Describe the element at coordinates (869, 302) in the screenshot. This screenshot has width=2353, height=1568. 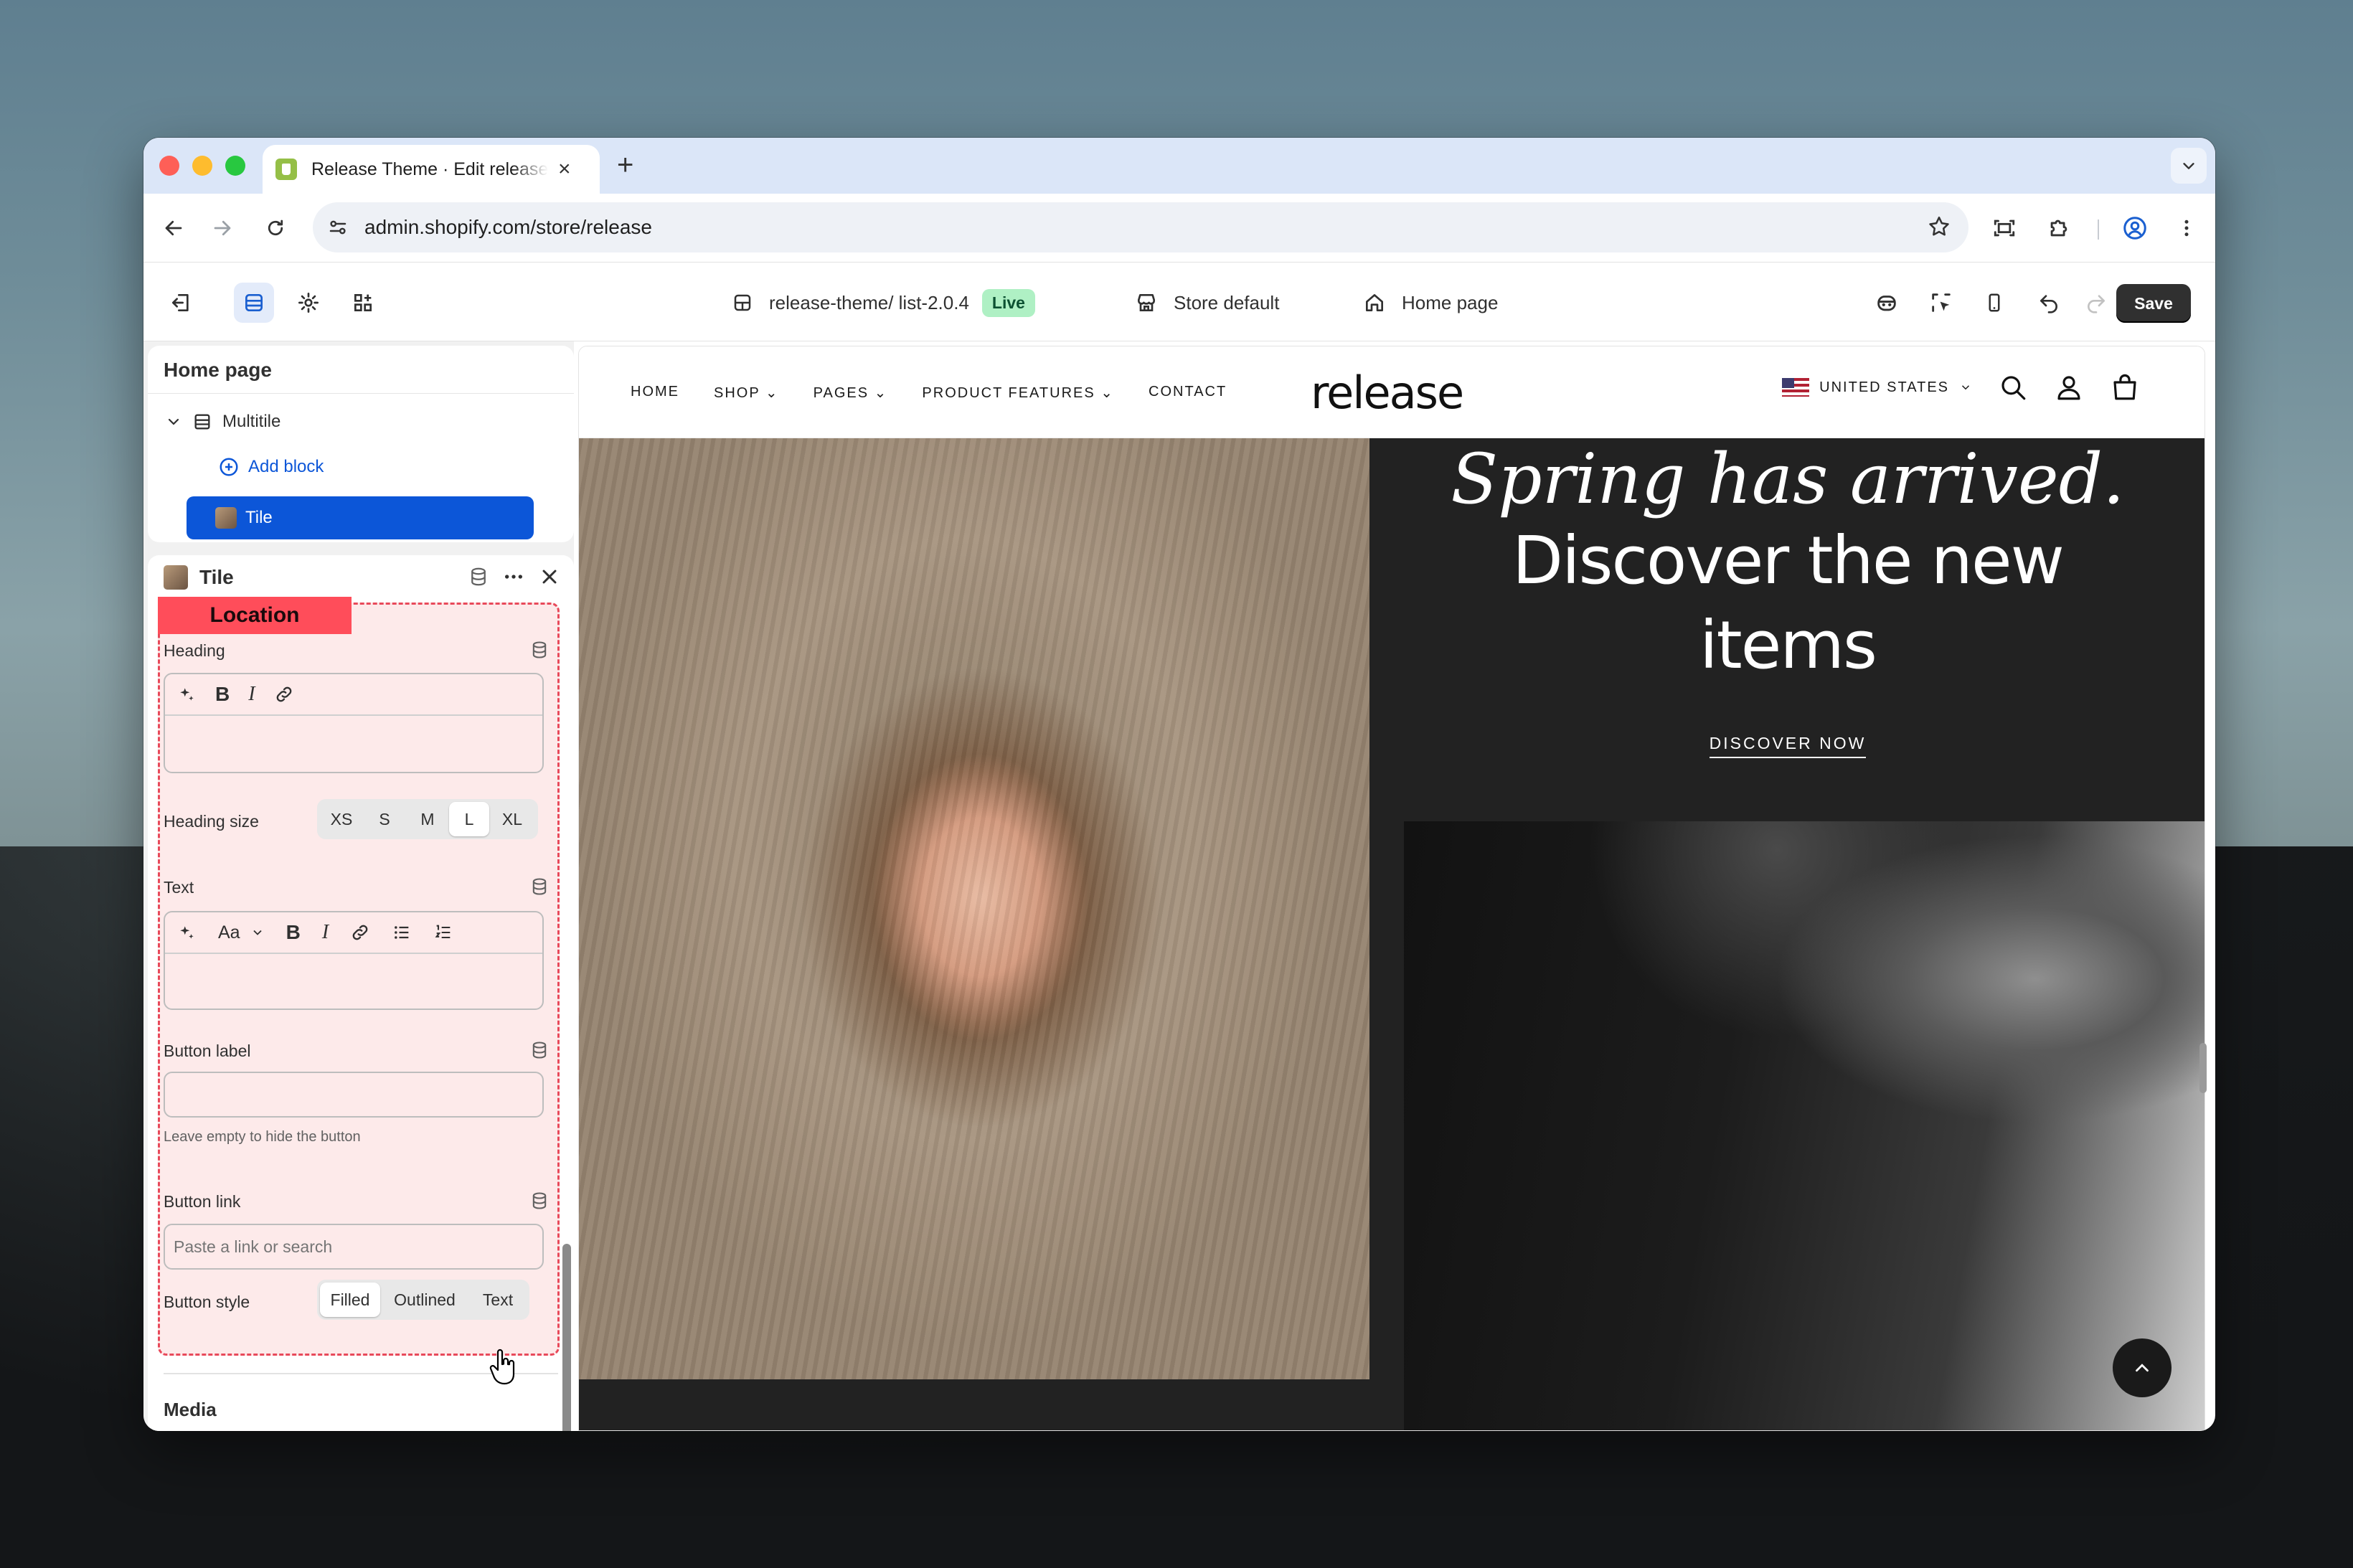
I see `theme-name: release-theme/ list-2.0.4` at that location.